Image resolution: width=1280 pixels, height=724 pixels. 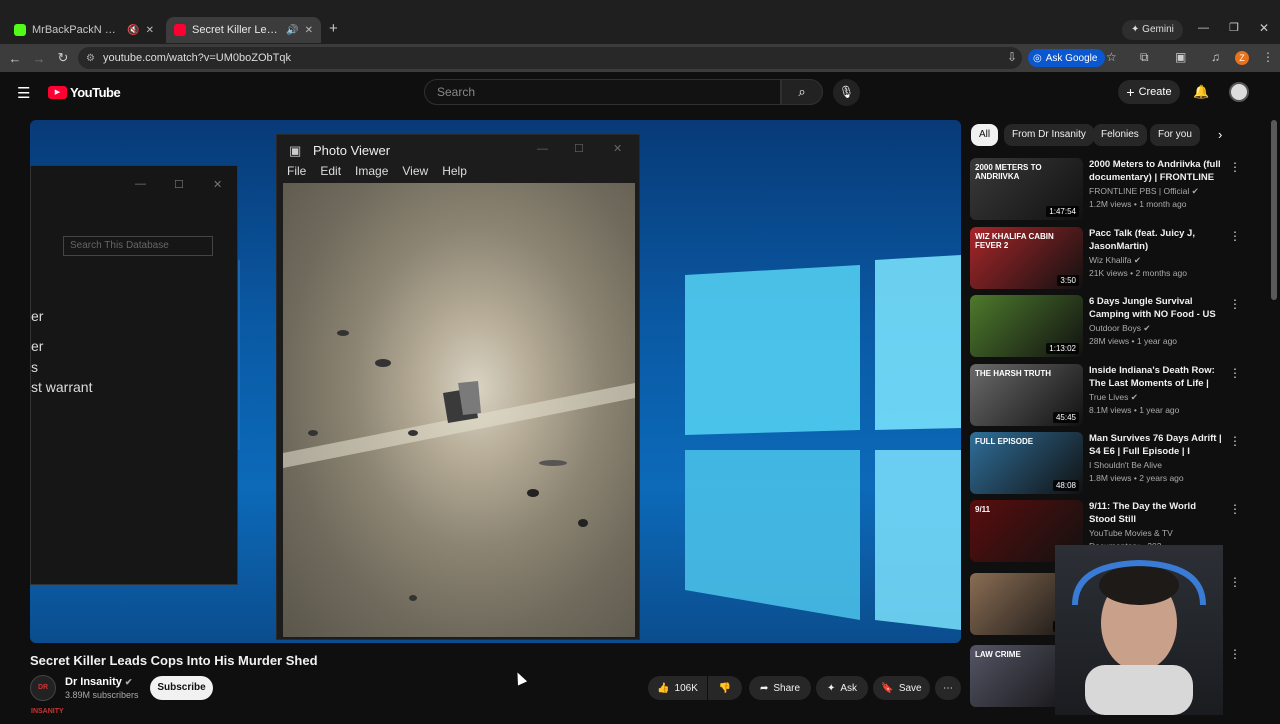 I want to click on hamburger-menu-icon: ☰, so click(x=23, y=93).